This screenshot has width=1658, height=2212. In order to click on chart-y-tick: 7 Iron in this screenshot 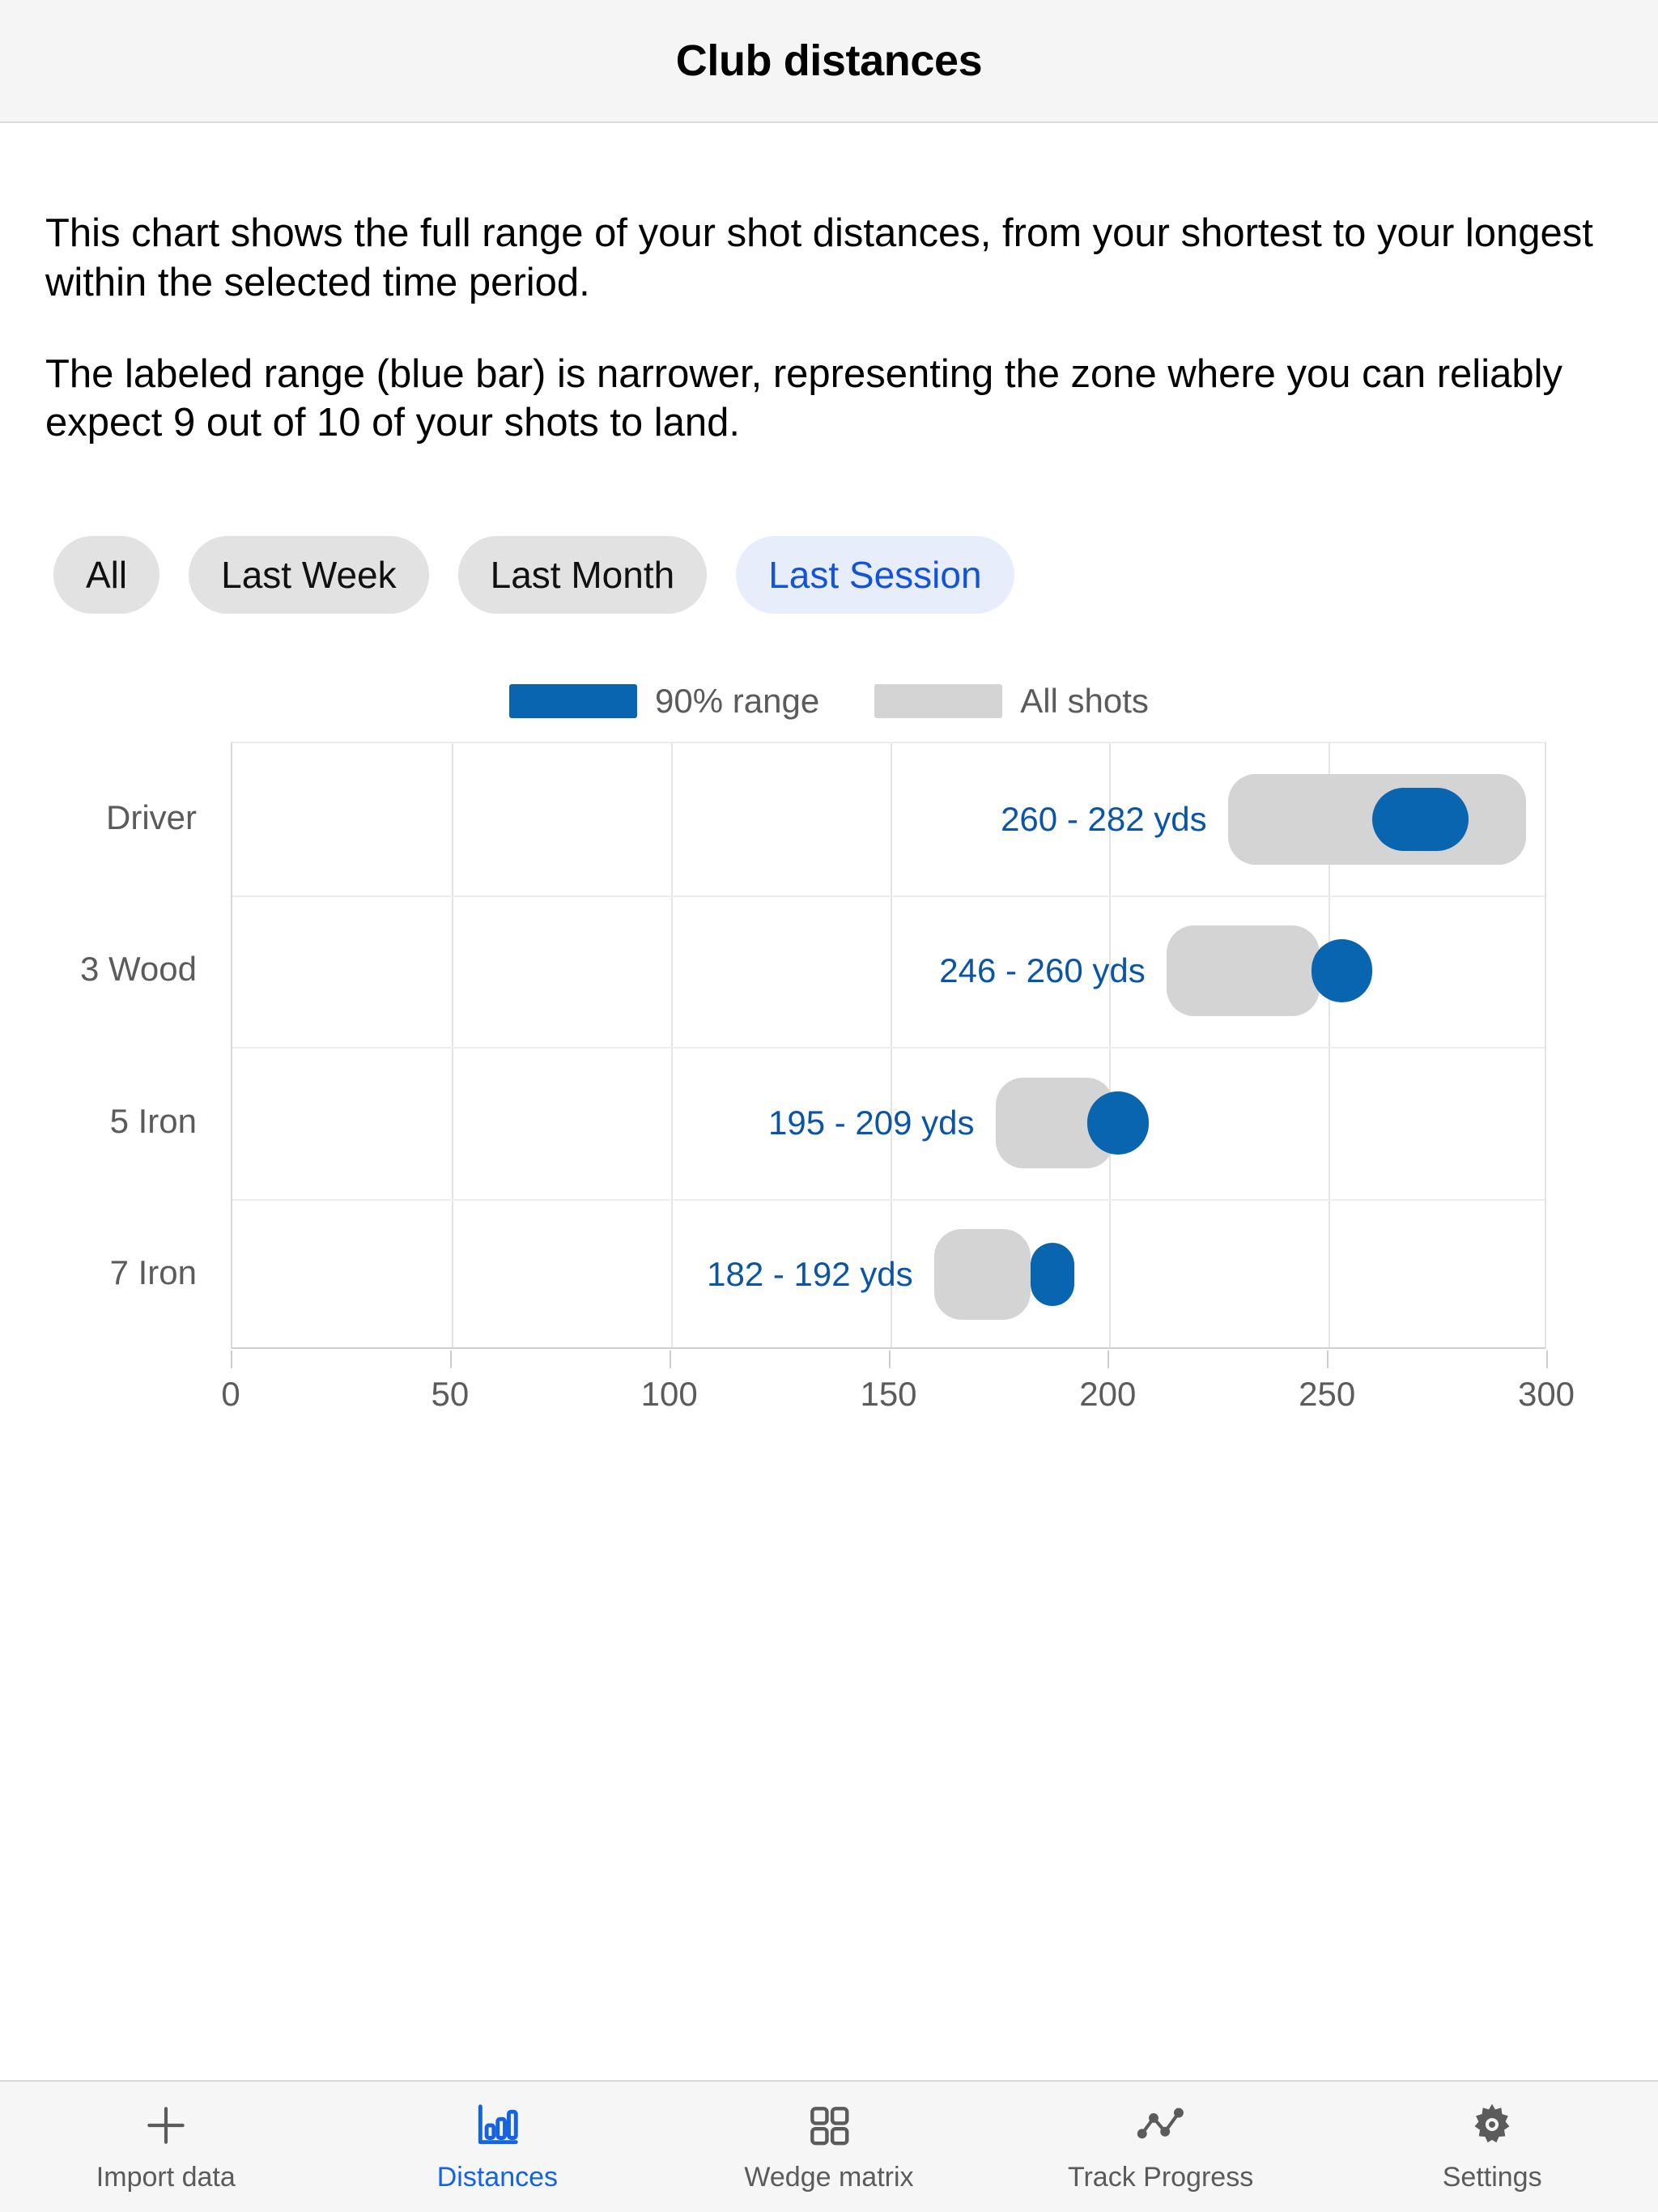, I will do `click(107, 1273)`.